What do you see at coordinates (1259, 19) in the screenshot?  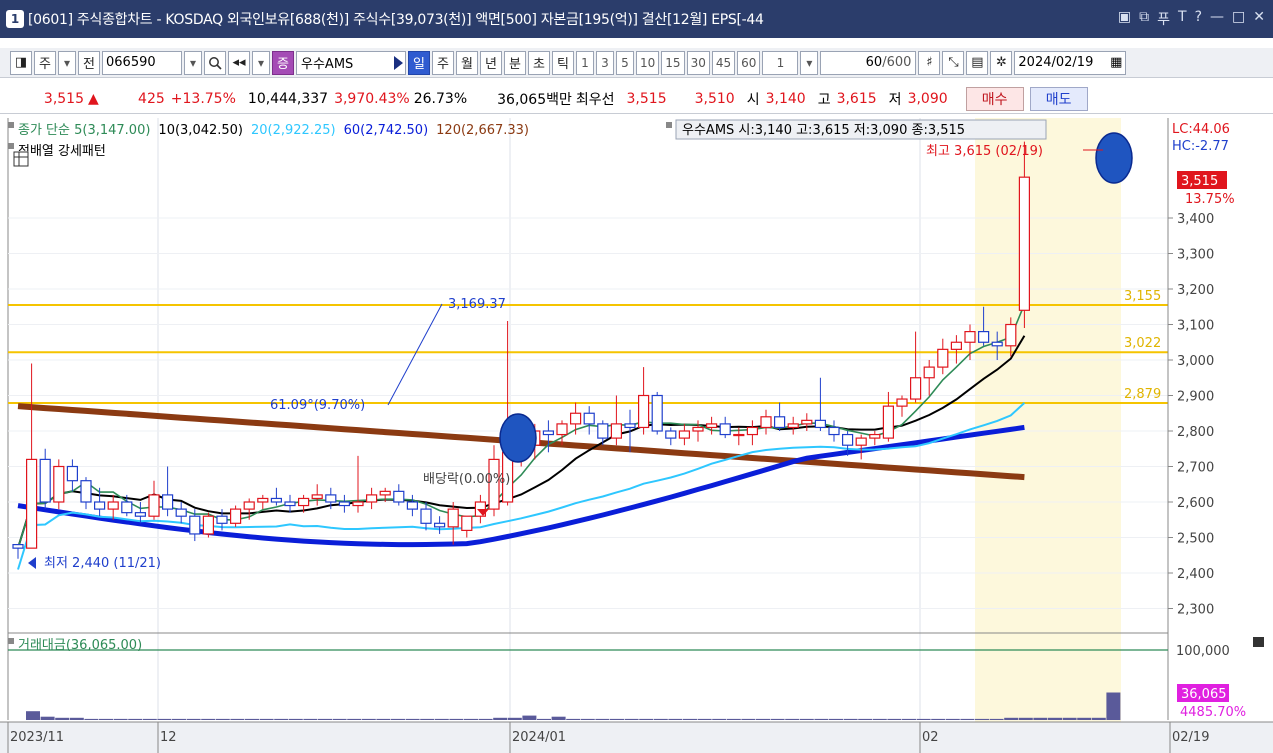 I see `close-icon: ✕` at bounding box center [1259, 19].